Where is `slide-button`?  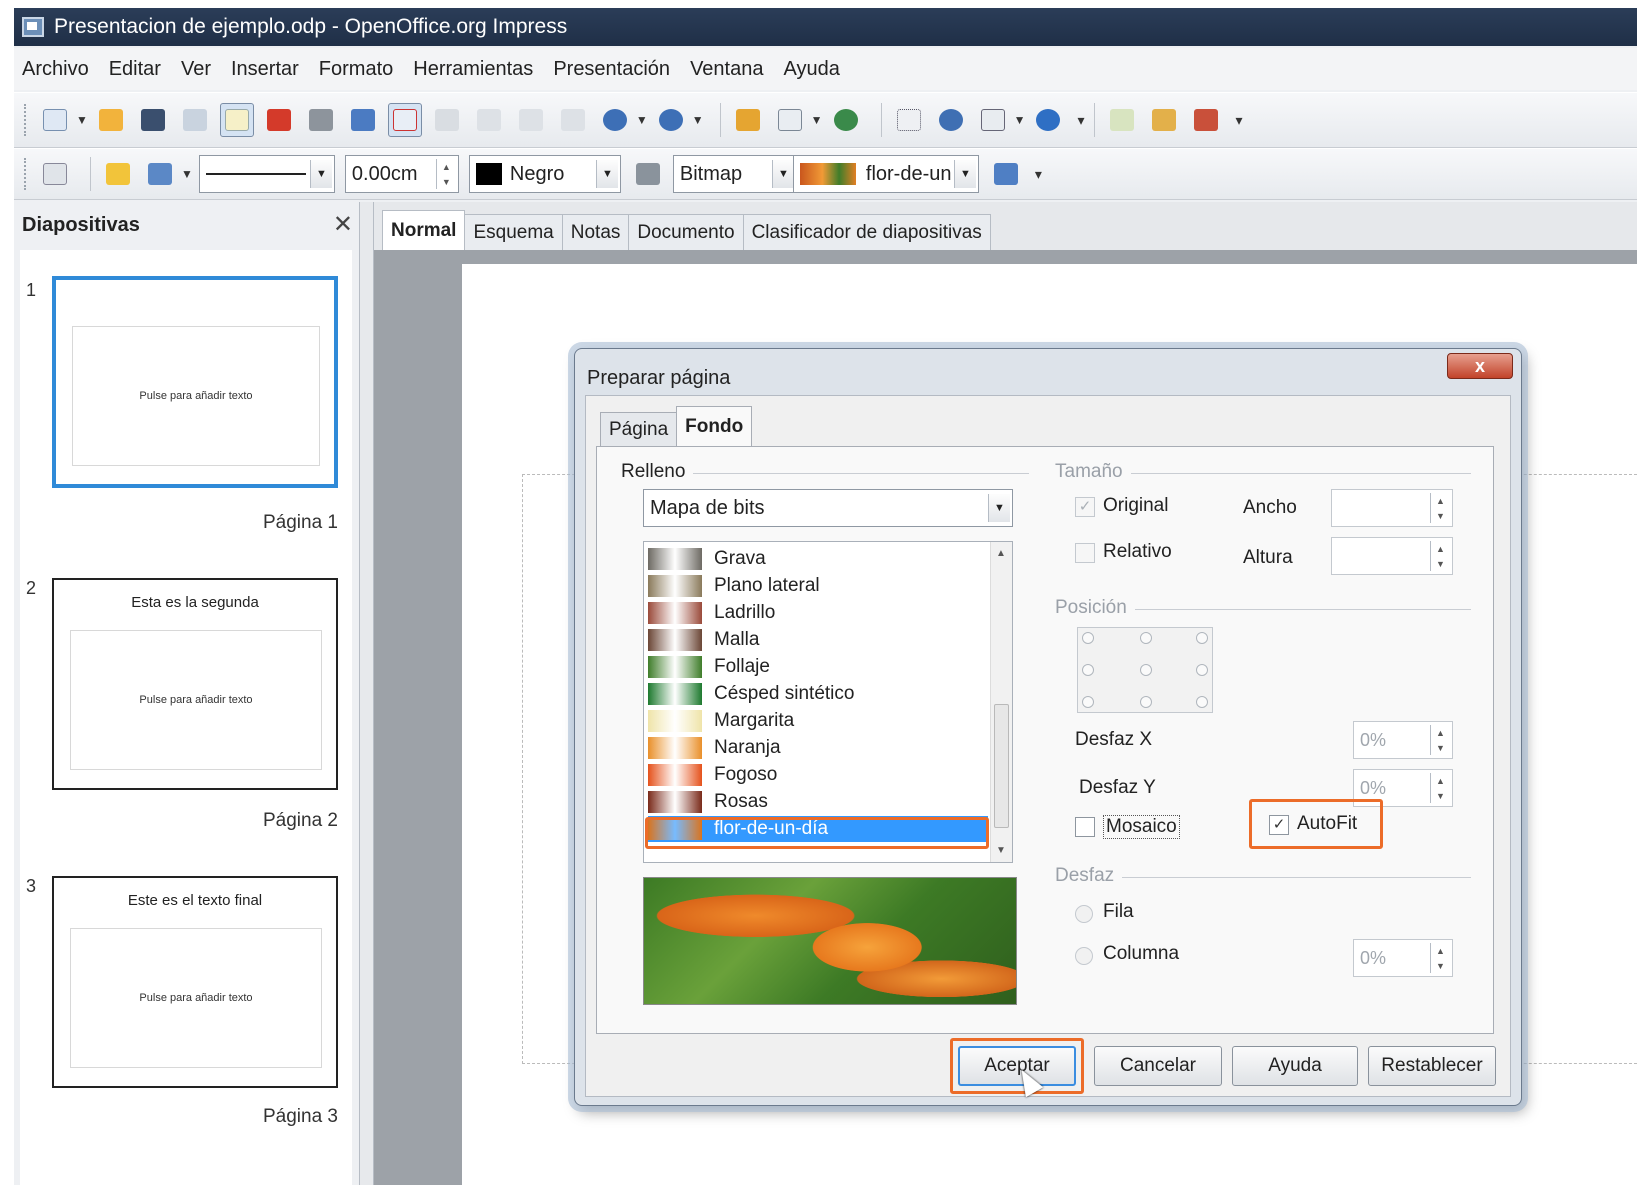 slide-button is located at coordinates (1122, 120).